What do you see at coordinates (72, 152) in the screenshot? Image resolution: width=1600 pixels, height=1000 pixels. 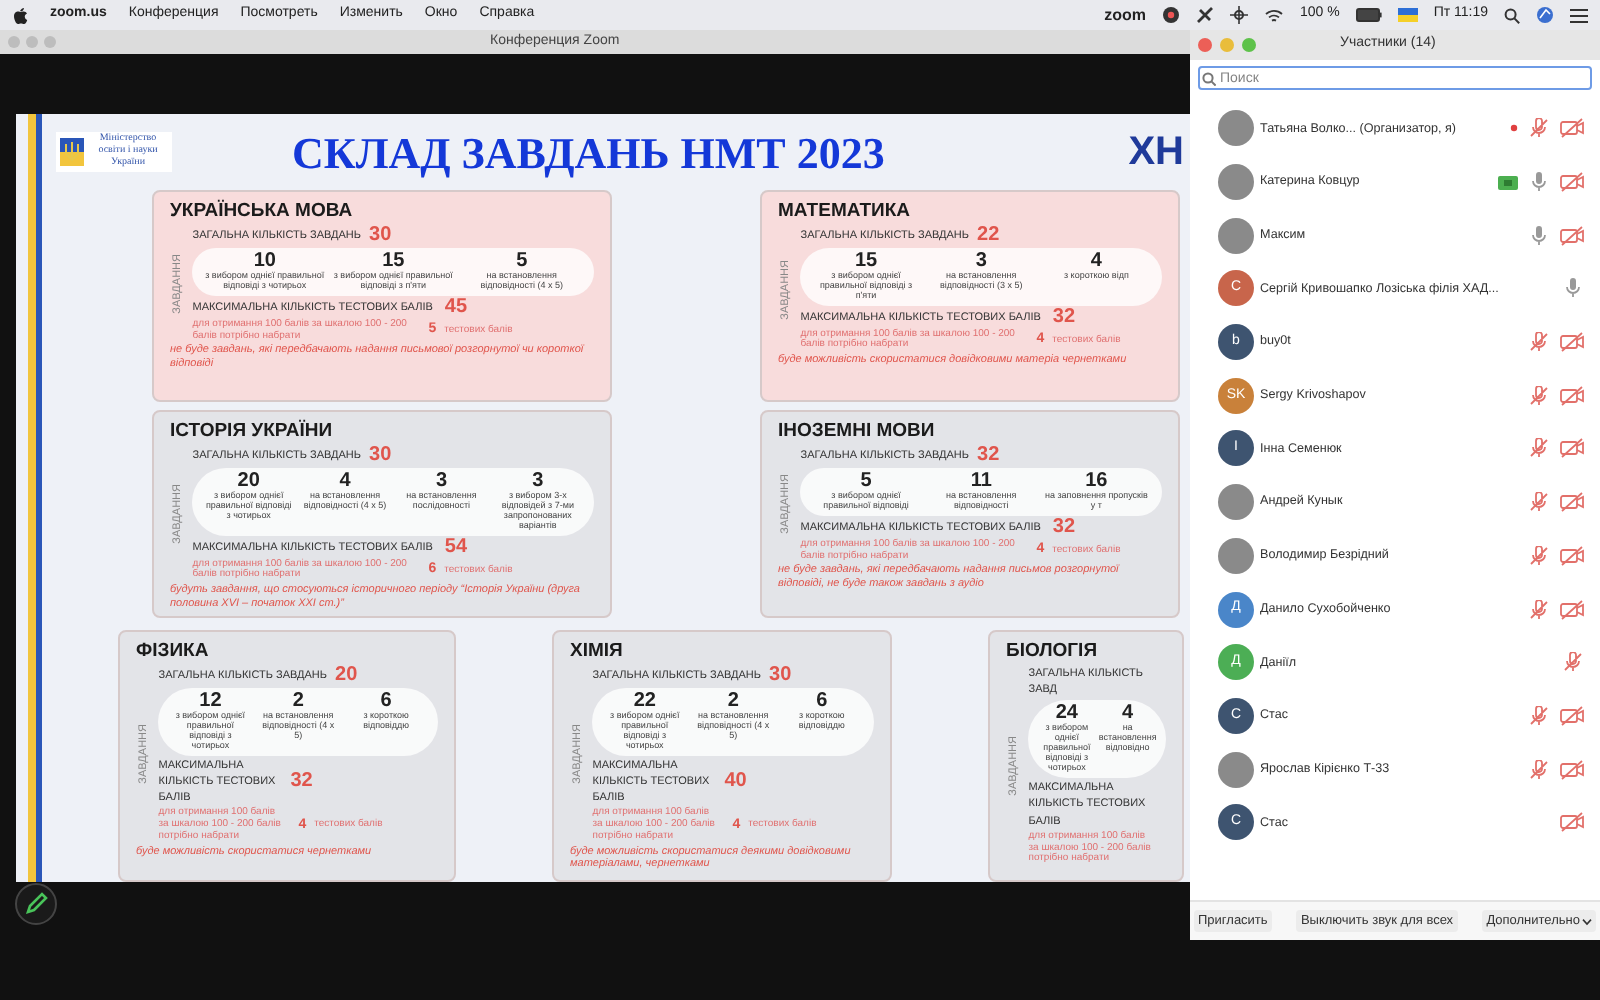 I see `trident-icon` at bounding box center [72, 152].